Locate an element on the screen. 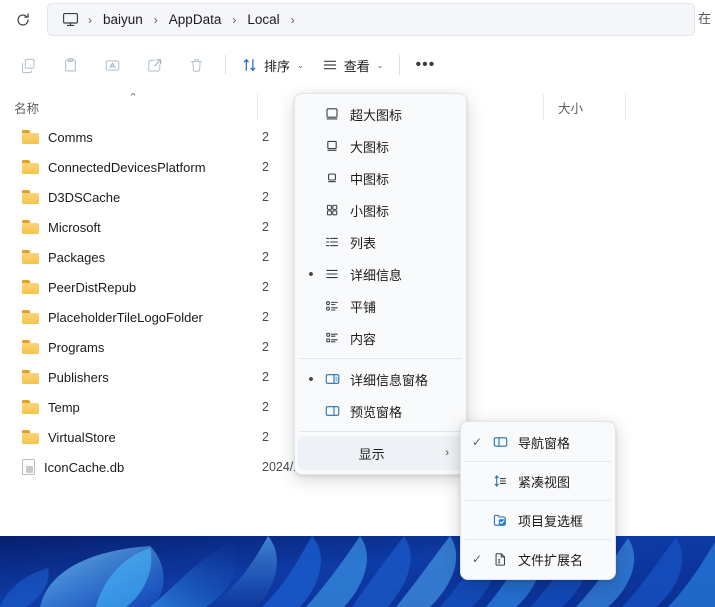 This screenshot has width=715, height=607. menu-item-large-icons: 大图标 is located at coordinates (380, 146).